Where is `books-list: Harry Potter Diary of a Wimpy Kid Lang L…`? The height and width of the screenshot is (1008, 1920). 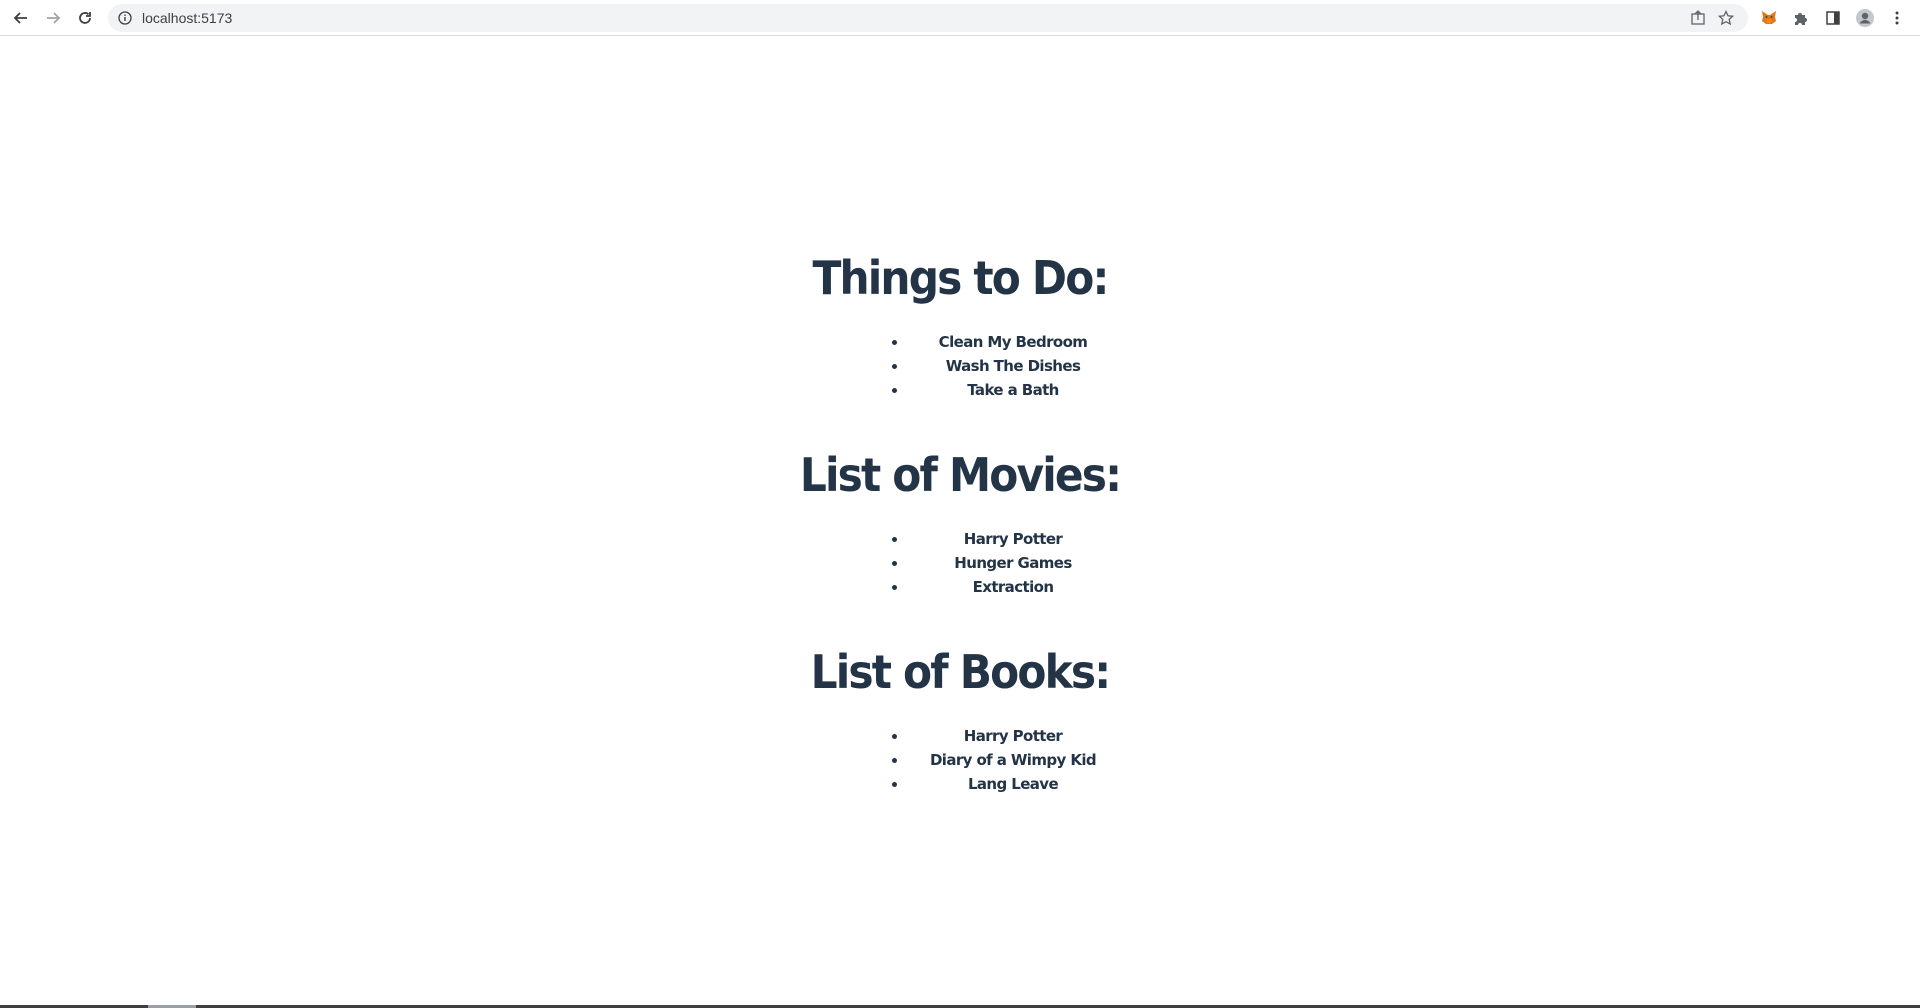
books-list: Harry Potter Diary of a Wimpy Kid Lang L… is located at coordinates (974, 760).